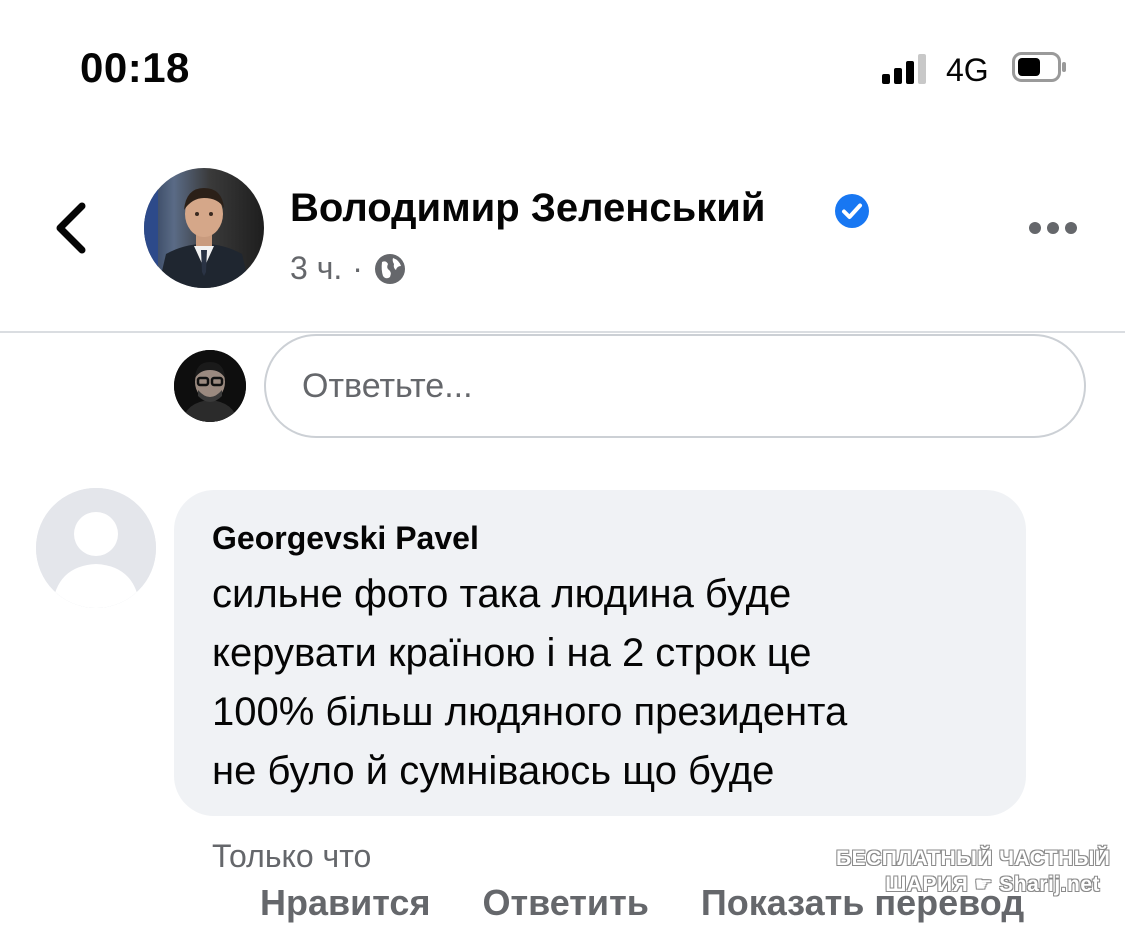 This screenshot has width=1125, height=930. Describe the element at coordinates (1053, 228) in the screenshot. I see `more-options-icon` at that location.